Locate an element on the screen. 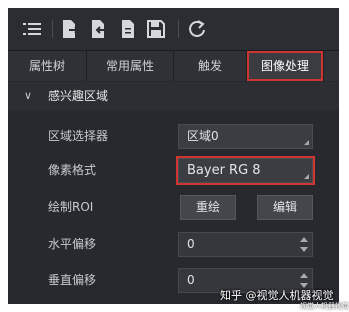 The height and width of the screenshot is (312, 349). tab-bar: 属性树 常用属性 触发 图像处理 is located at coordinates (173, 66).